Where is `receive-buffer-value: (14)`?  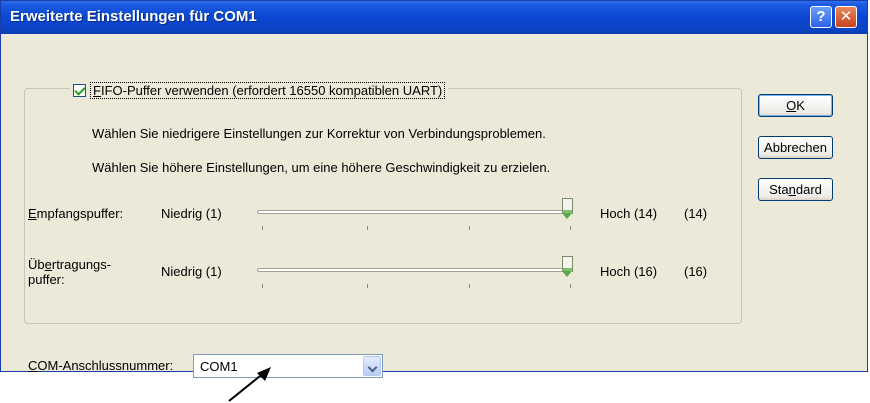 receive-buffer-value: (14) is located at coordinates (696, 213).